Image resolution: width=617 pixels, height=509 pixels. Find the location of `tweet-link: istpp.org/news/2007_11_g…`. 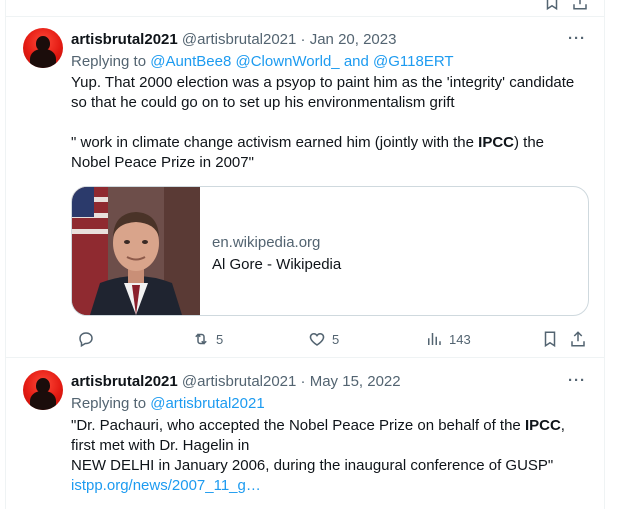

tweet-link: istpp.org/news/2007_11_g… is located at coordinates (166, 485).